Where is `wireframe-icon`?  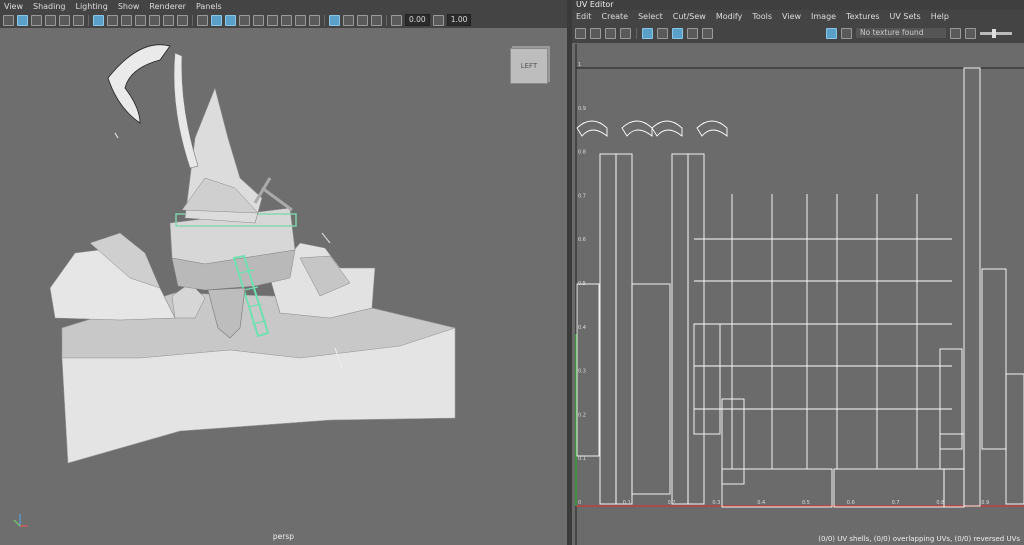
wireframe-icon is located at coordinates (202, 20).